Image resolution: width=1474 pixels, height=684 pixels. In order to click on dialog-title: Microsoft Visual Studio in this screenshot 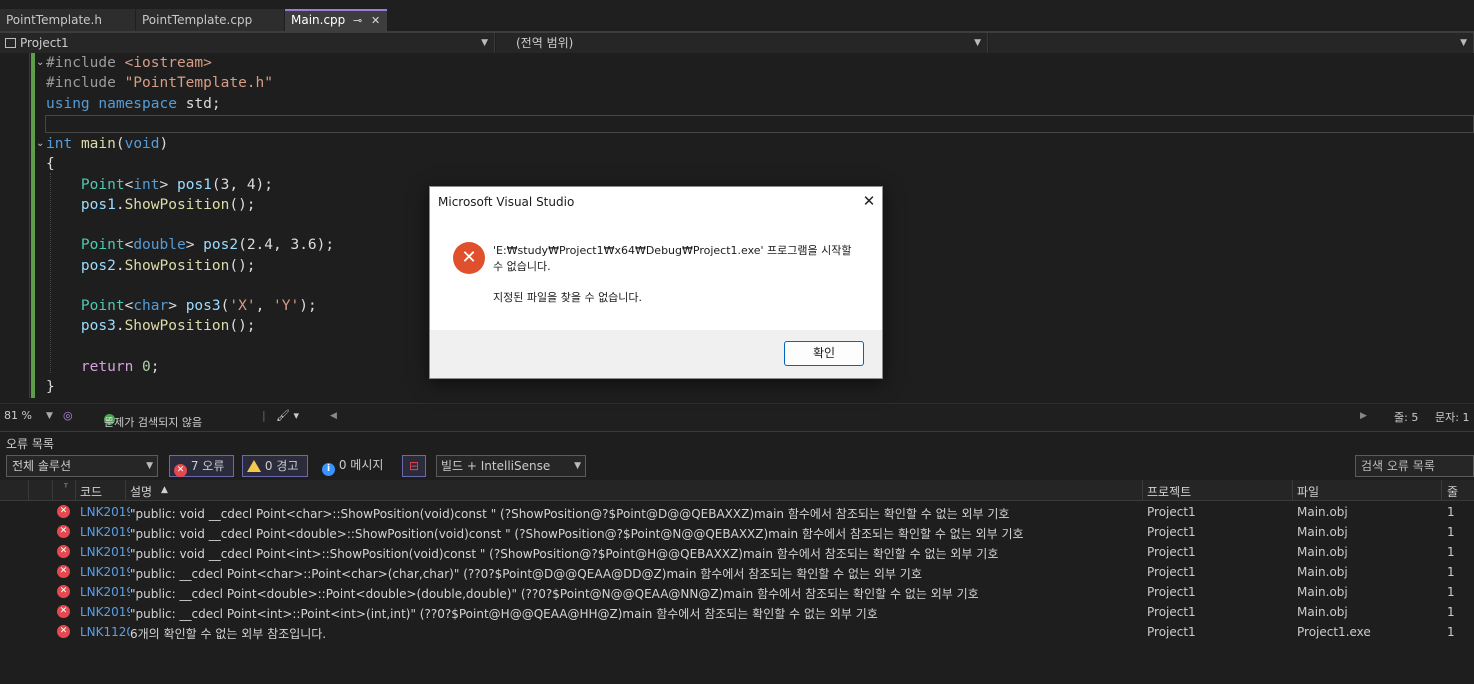, I will do `click(506, 202)`.